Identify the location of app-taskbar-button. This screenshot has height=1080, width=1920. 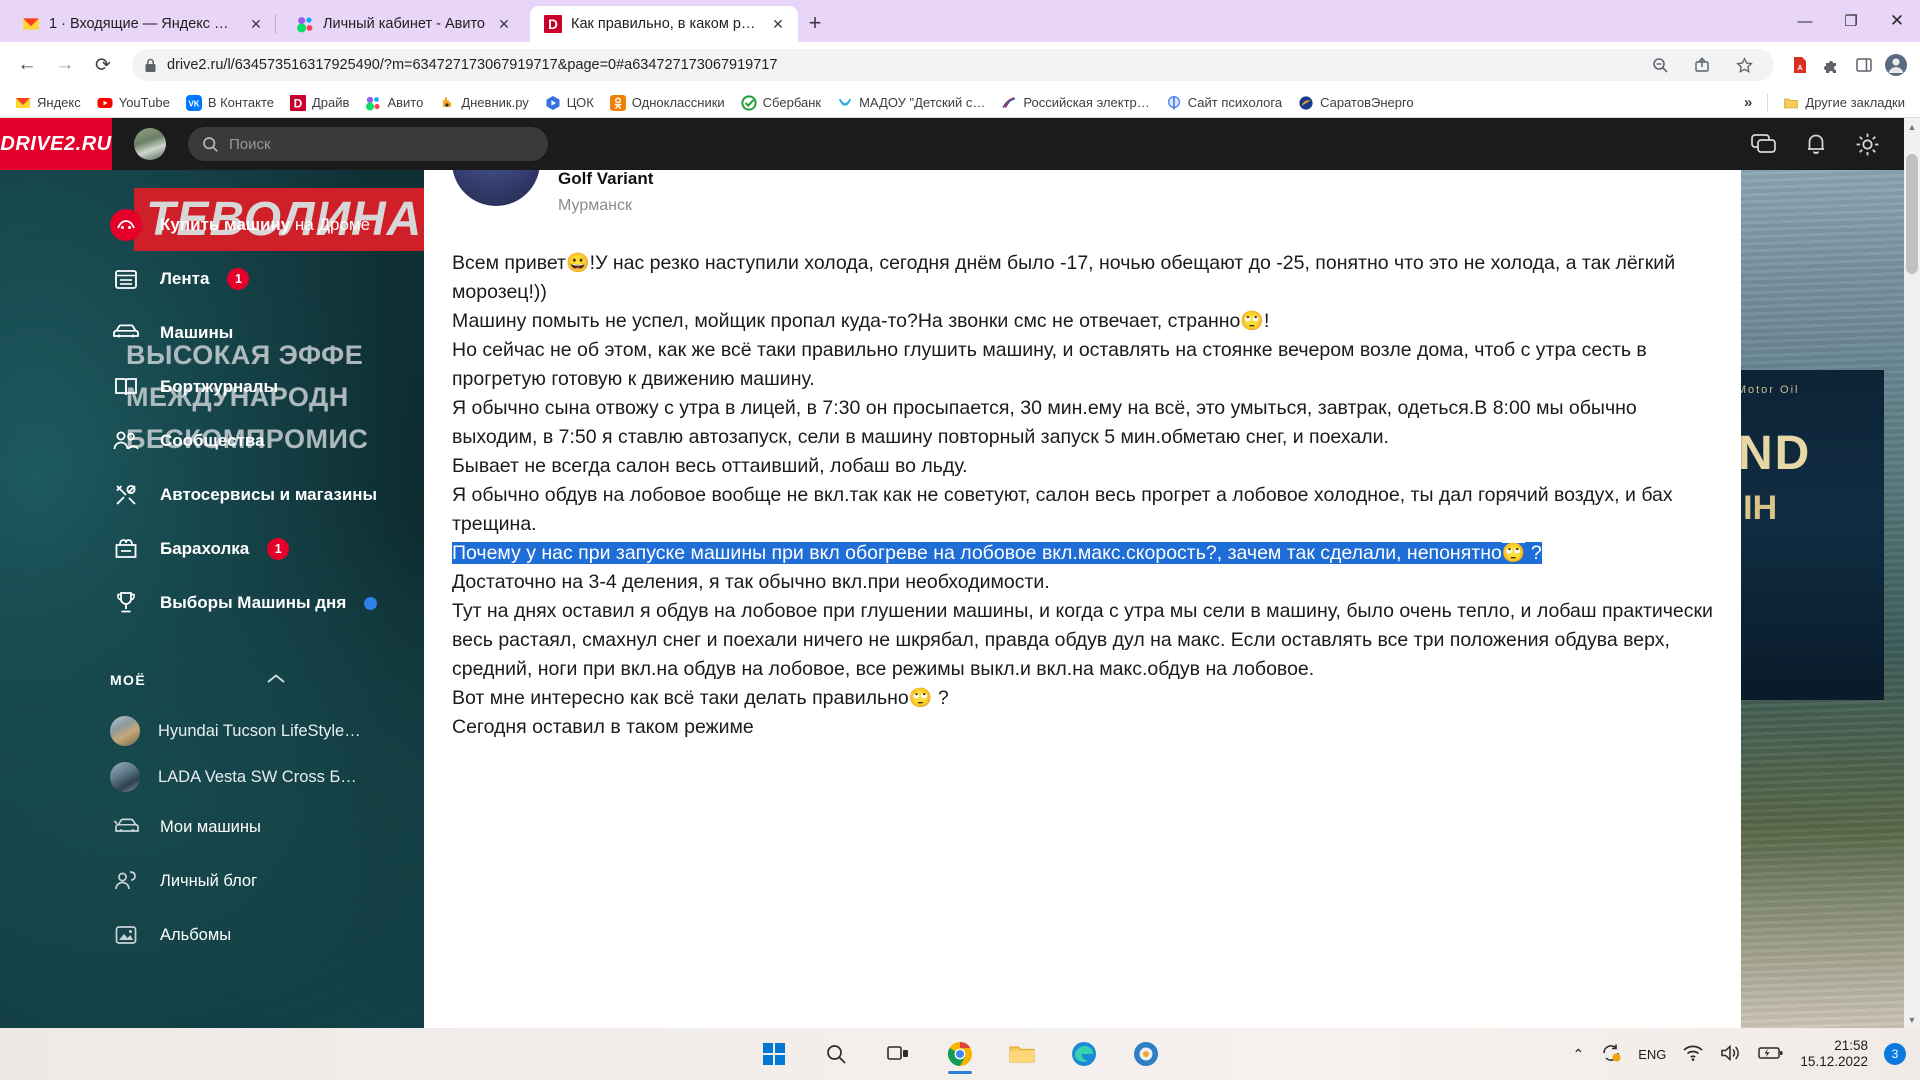
(1146, 1054).